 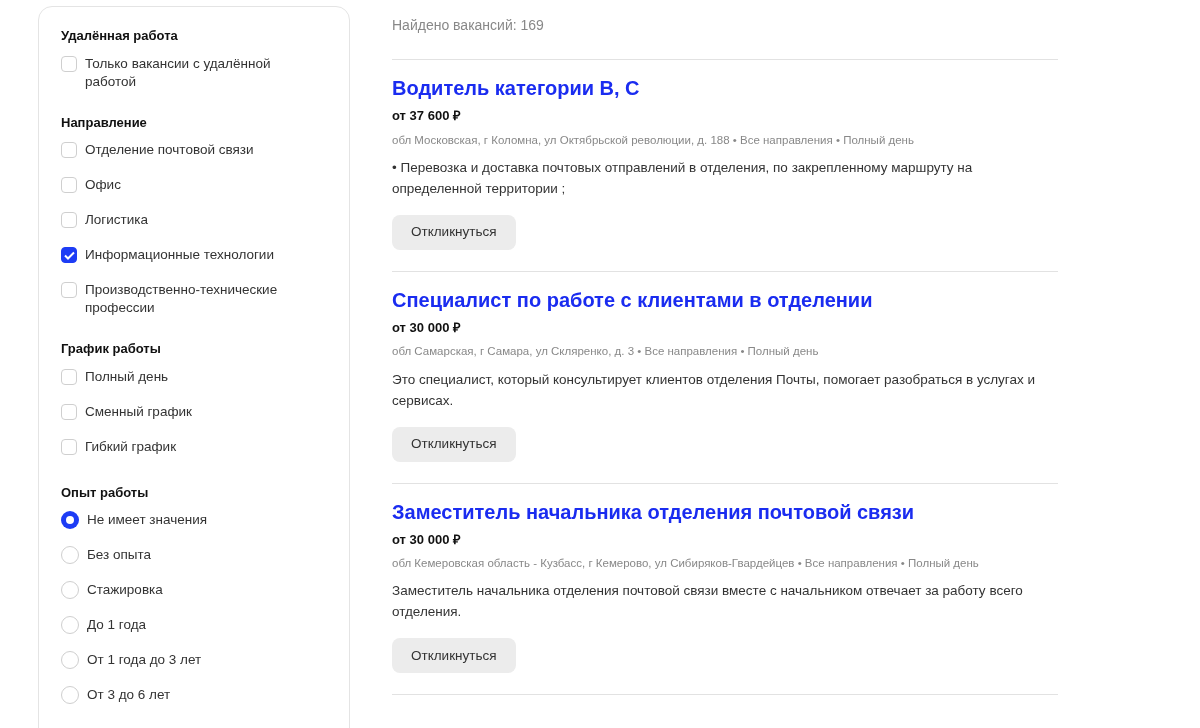 I want to click on salary: от 37 600 ₽, so click(x=426, y=116).